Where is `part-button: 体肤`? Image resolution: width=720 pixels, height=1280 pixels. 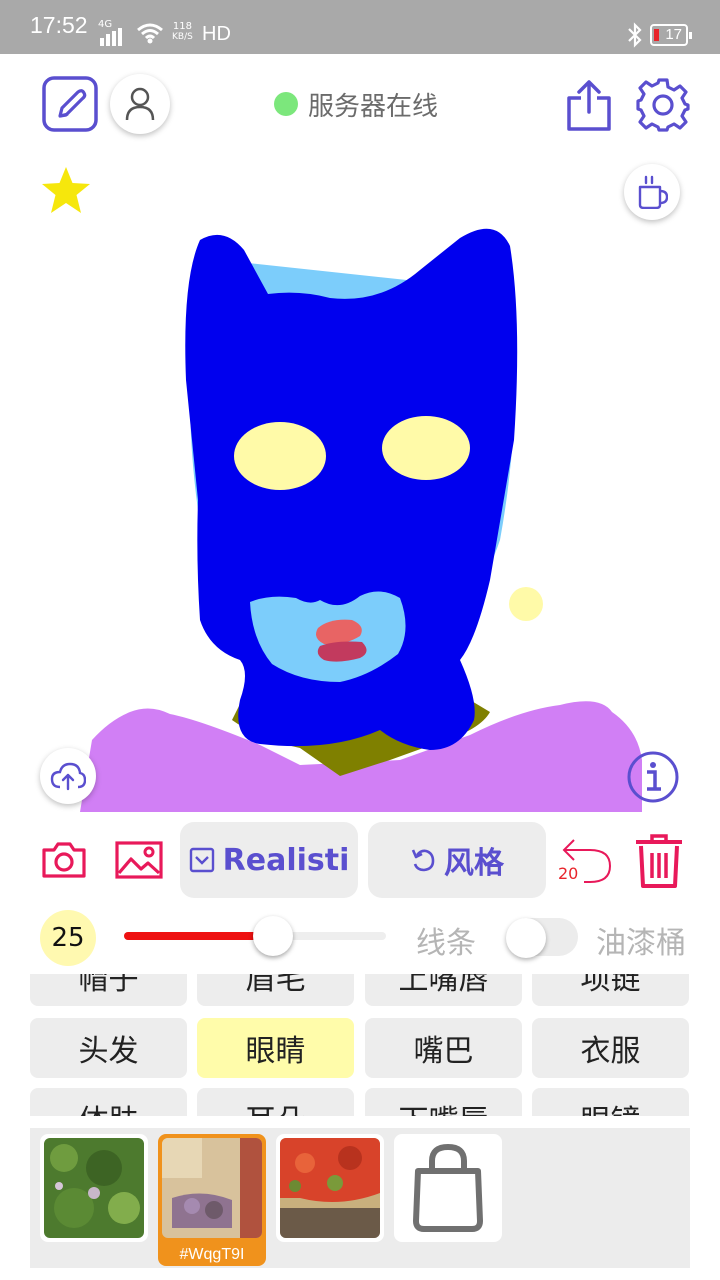 part-button: 体肤 is located at coordinates (108, 1102).